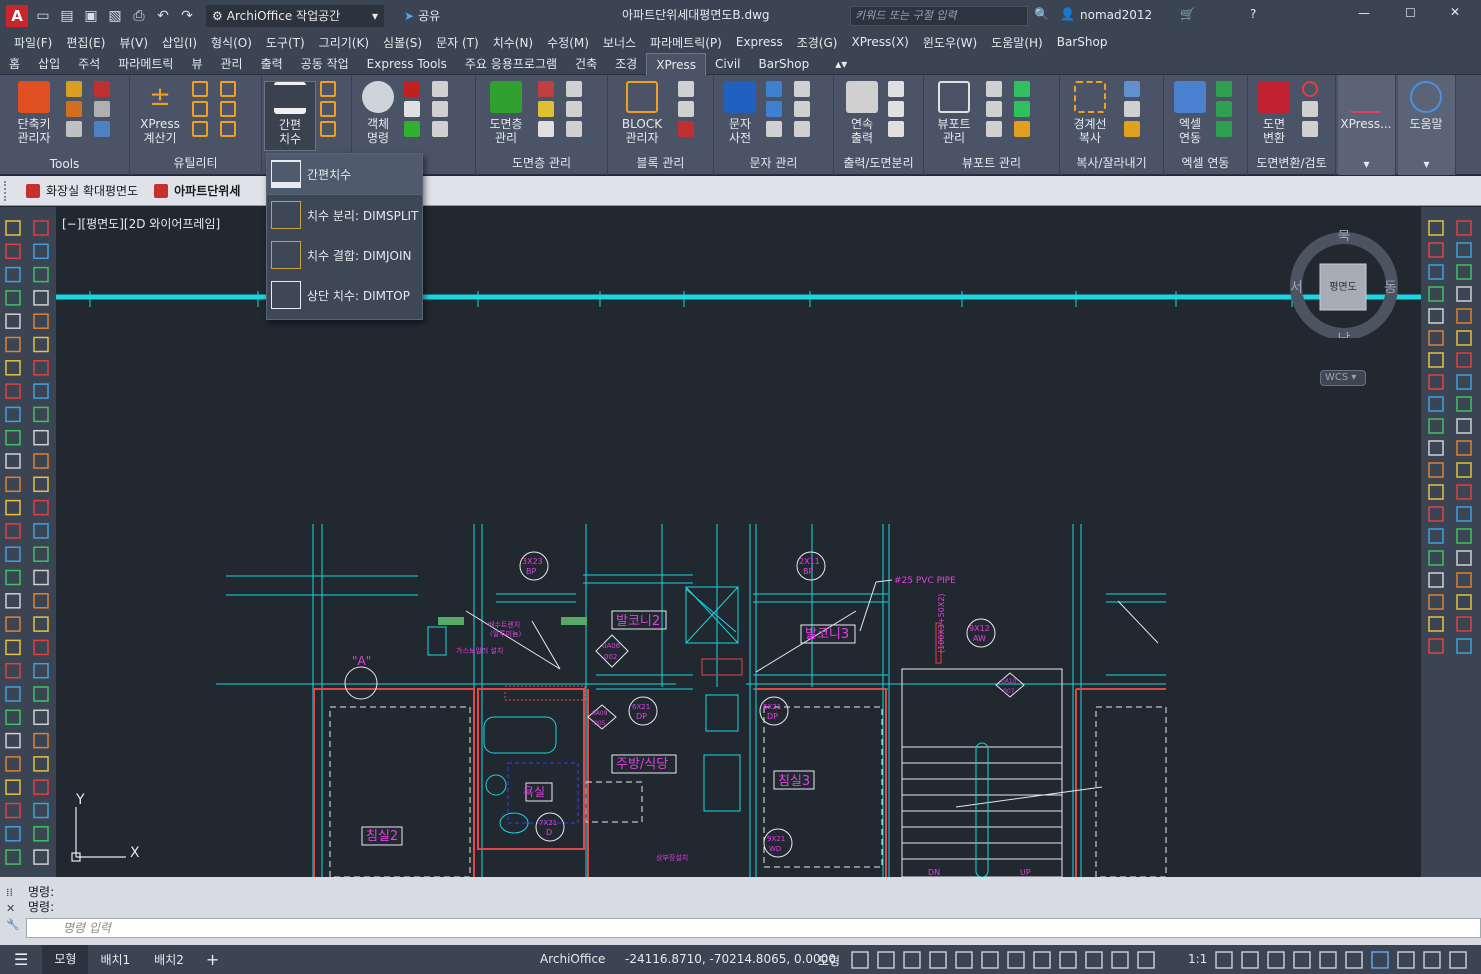  Describe the element at coordinates (954, 113) in the screenshot. I see `viewport-manager-button: 뷰포트 관리` at that location.